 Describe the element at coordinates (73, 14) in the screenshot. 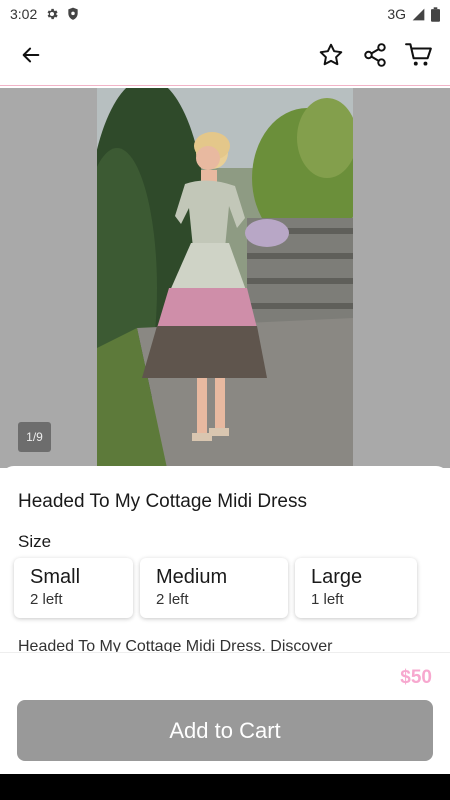

I see `shield-icon` at that location.